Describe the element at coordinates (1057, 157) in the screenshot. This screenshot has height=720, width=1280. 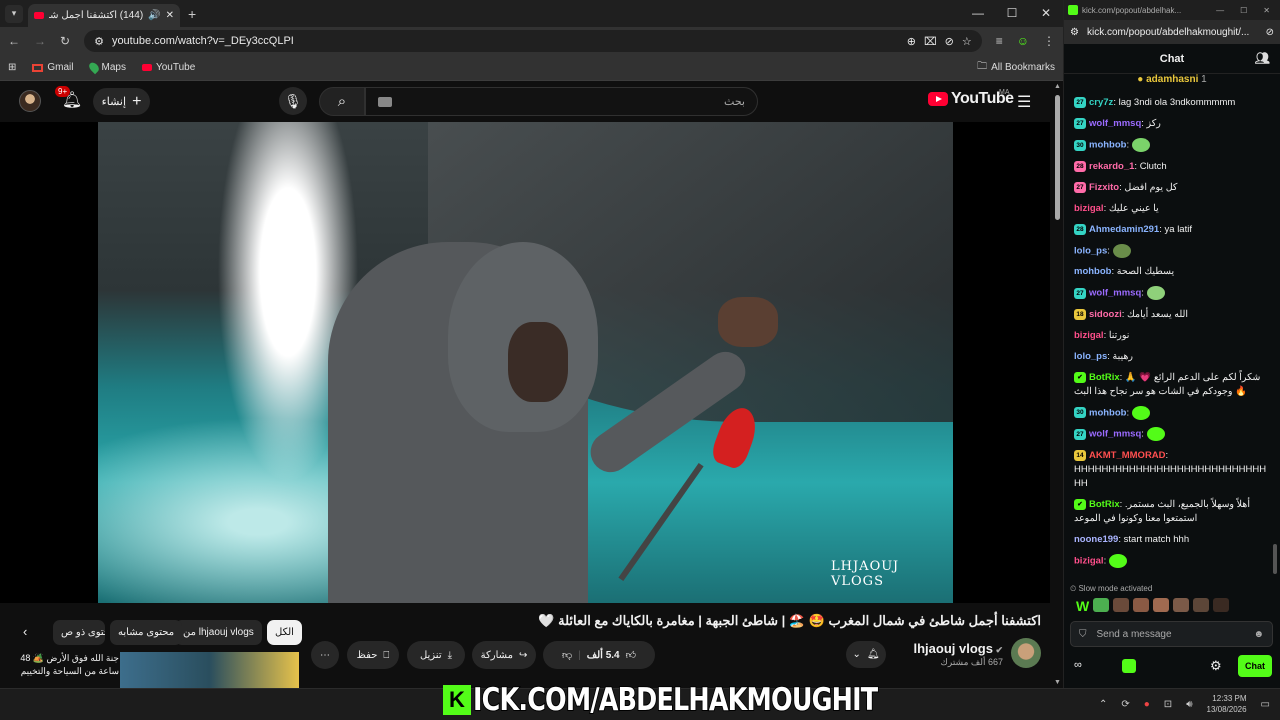
I see `scroll-thumb` at that location.